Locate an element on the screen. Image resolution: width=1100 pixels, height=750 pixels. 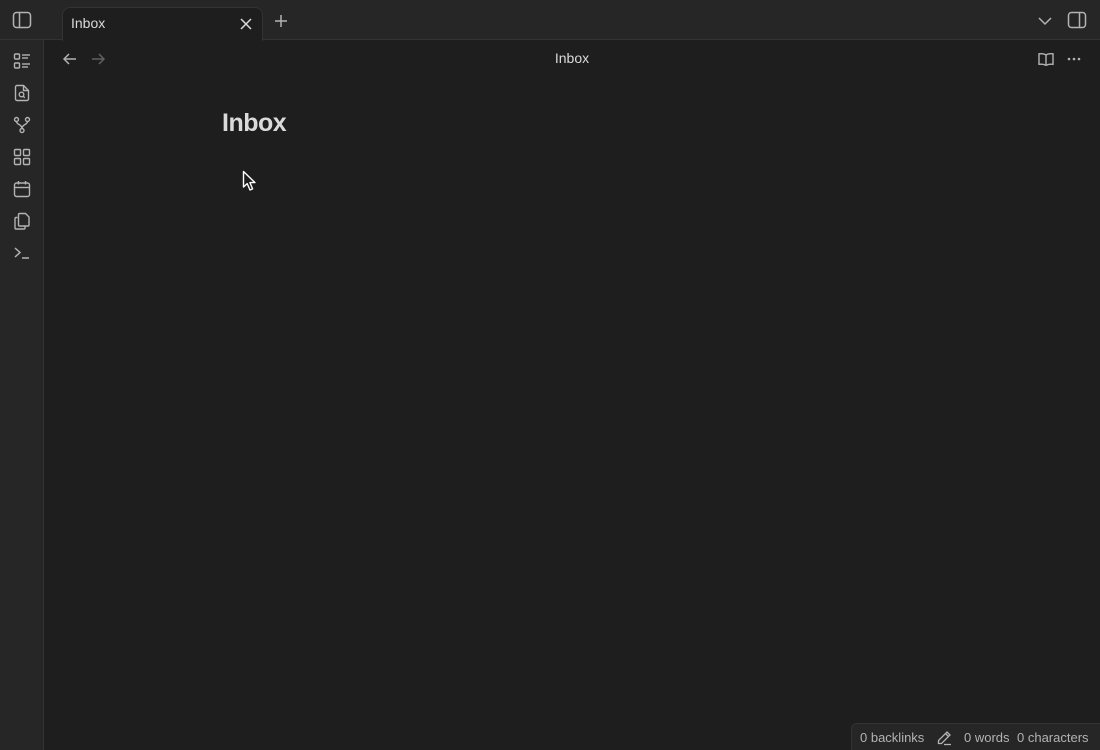
backlinks-count: 0 backlinks is located at coordinates (892, 737).